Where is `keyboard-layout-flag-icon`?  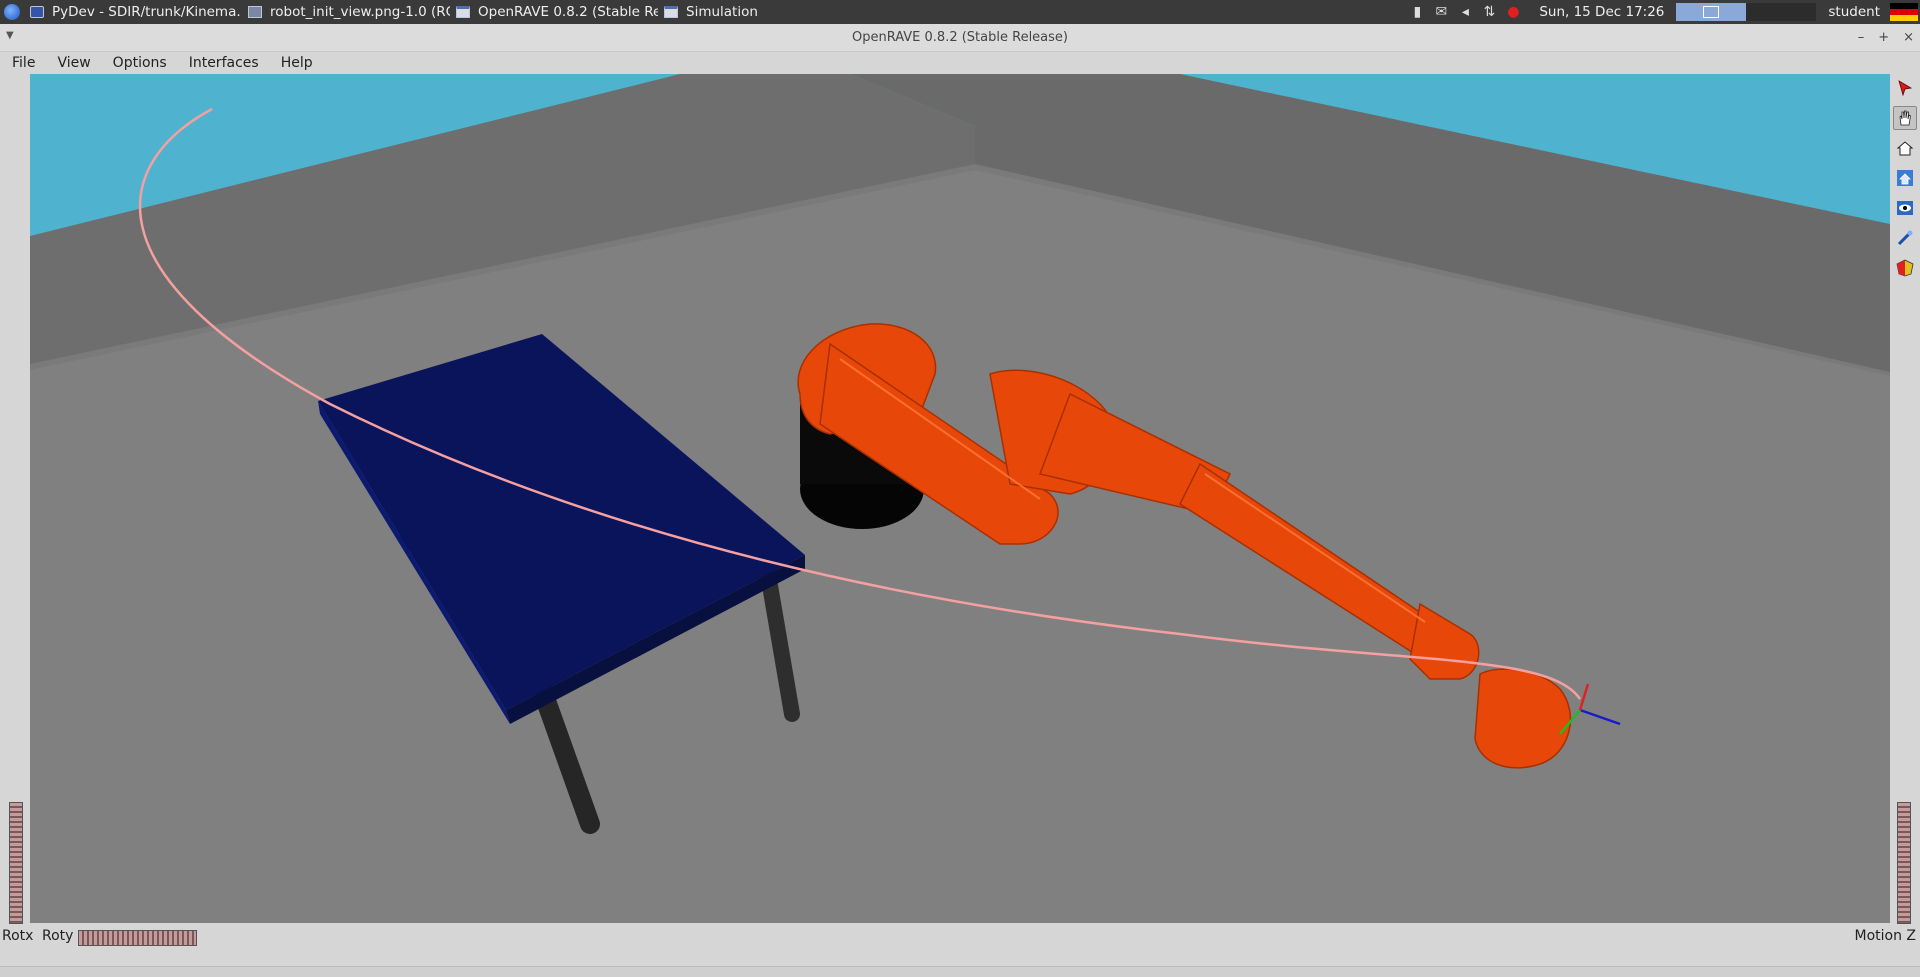
keyboard-layout-flag-icon is located at coordinates (1904, 12).